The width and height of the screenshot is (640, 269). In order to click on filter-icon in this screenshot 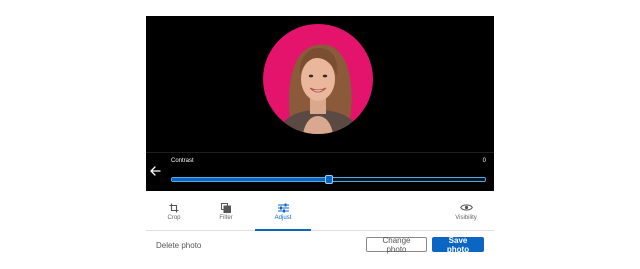, I will do `click(226, 207)`.